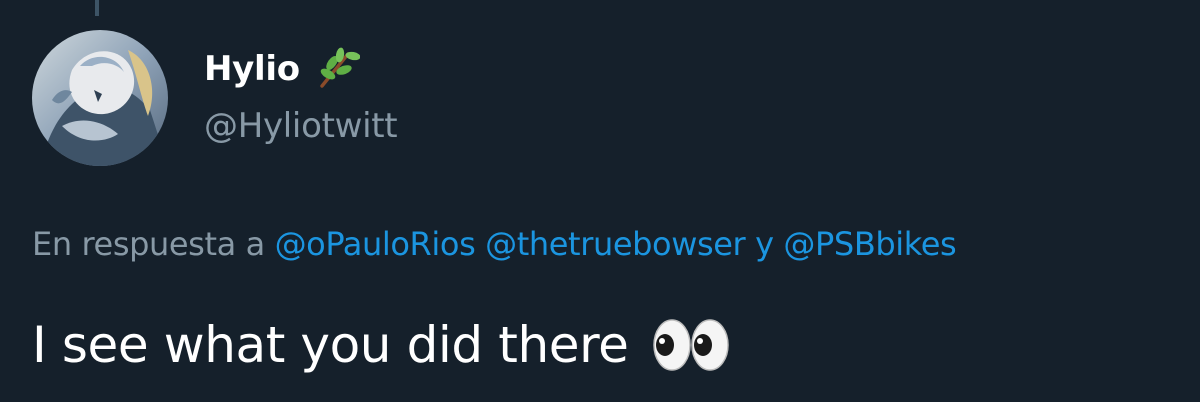 Image resolution: width=1200 pixels, height=402 pixels. What do you see at coordinates (148, 244) in the screenshot?
I see `reply-prefix: En respuesta a` at bounding box center [148, 244].